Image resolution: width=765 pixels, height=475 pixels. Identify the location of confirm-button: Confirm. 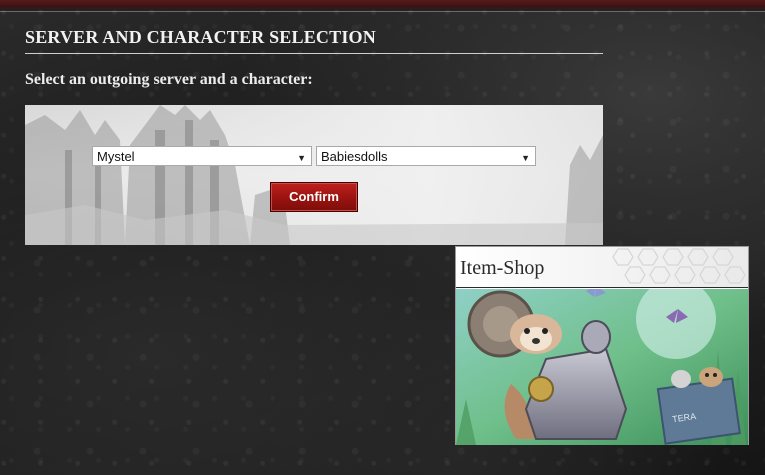
(314, 197).